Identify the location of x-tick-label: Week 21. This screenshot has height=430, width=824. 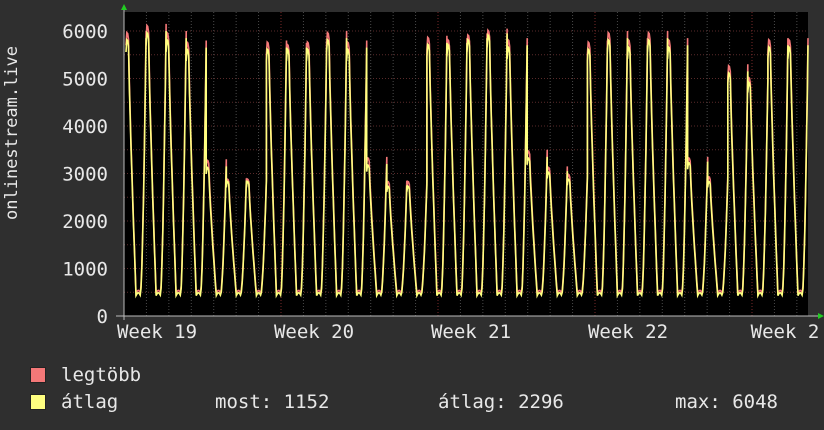
(471, 332).